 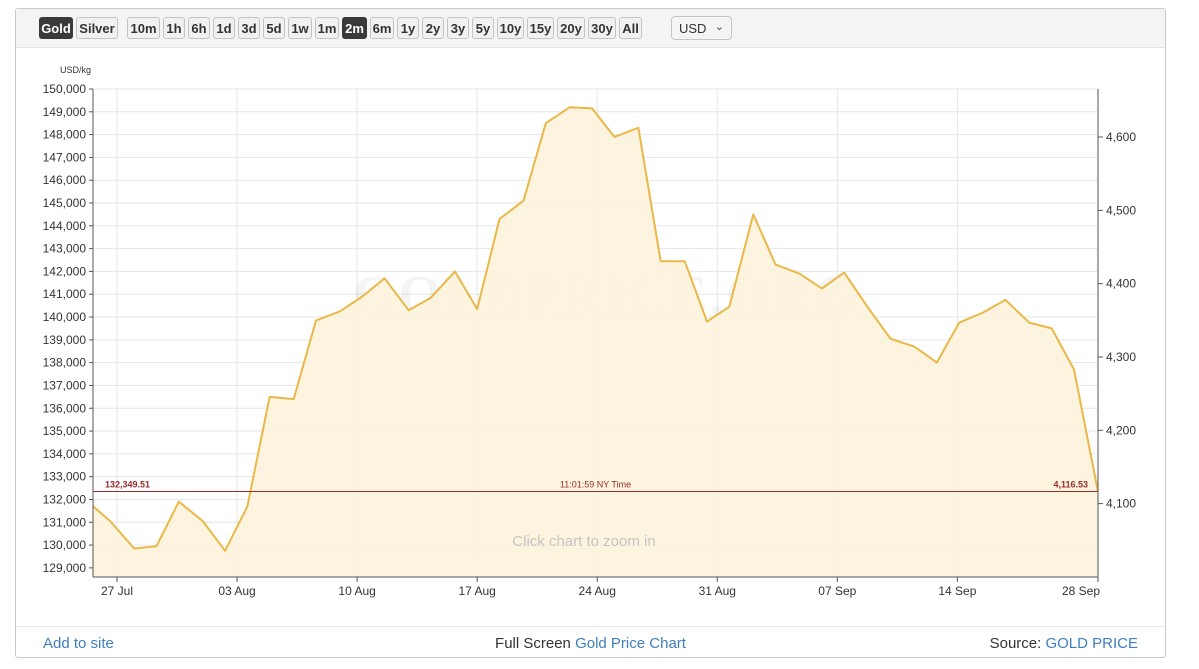 I want to click on y-left-tick-label: 138,000, so click(x=65, y=363).